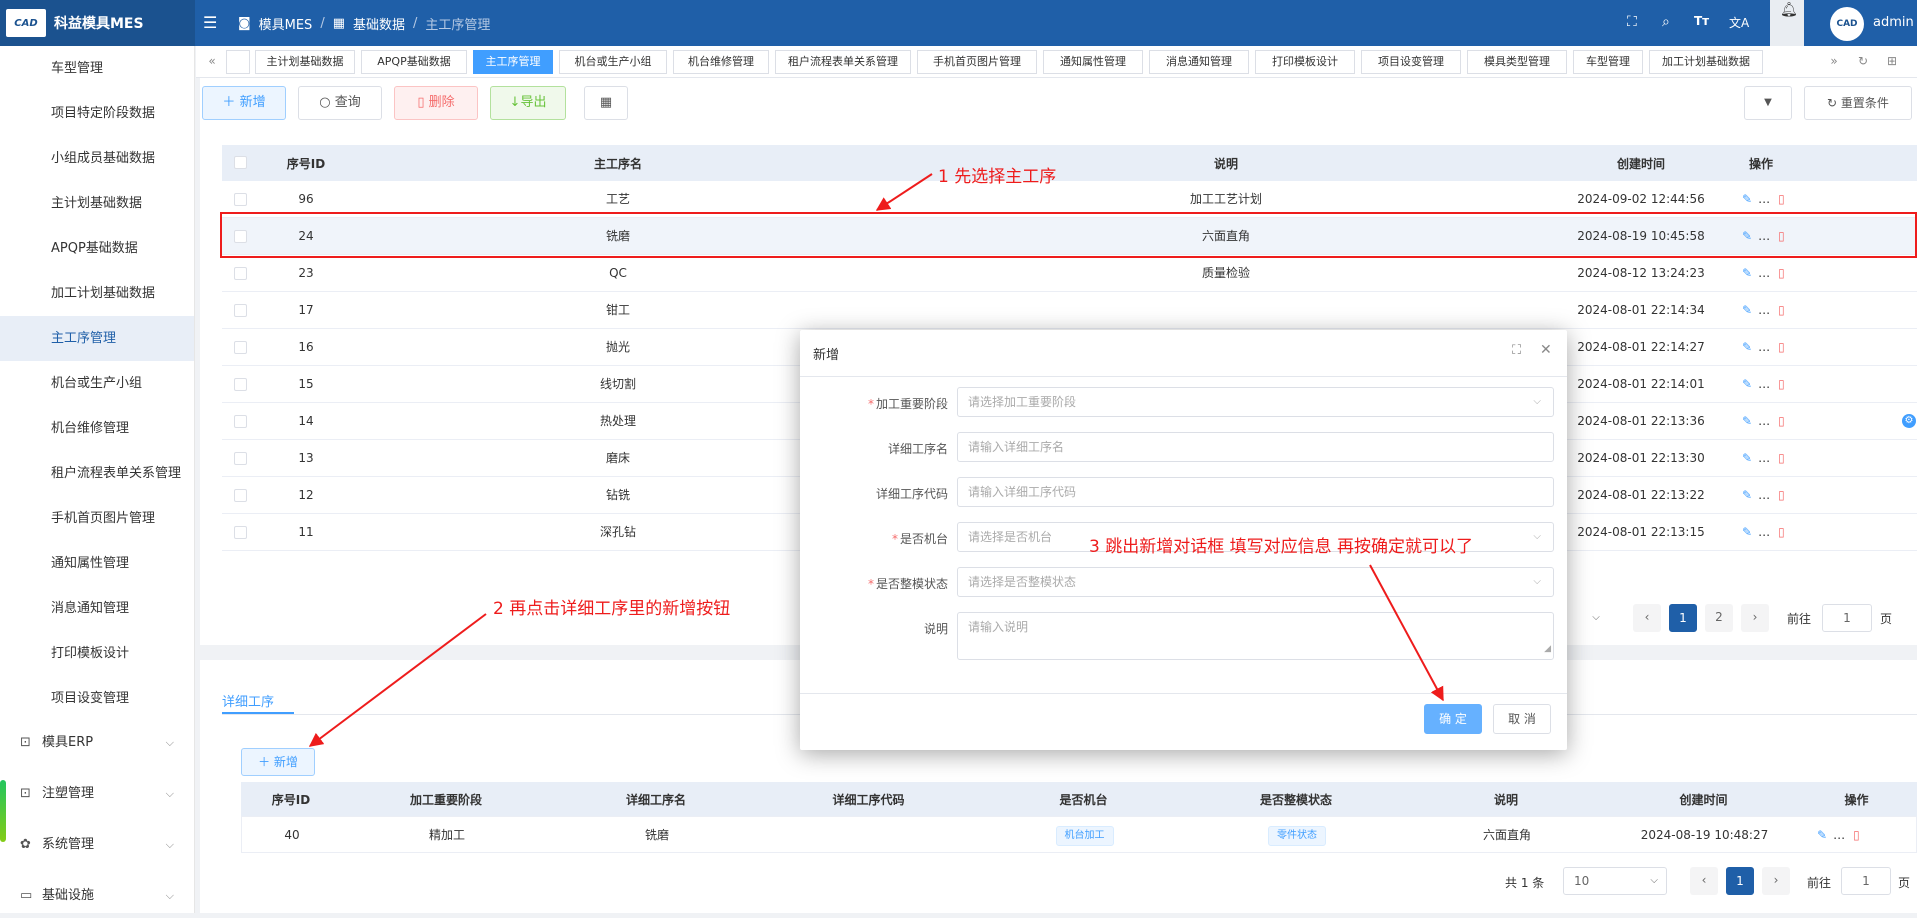 The image size is (1917, 918). Describe the element at coordinates (1406, 633) in the screenshot. I see `arrow-step3` at that location.